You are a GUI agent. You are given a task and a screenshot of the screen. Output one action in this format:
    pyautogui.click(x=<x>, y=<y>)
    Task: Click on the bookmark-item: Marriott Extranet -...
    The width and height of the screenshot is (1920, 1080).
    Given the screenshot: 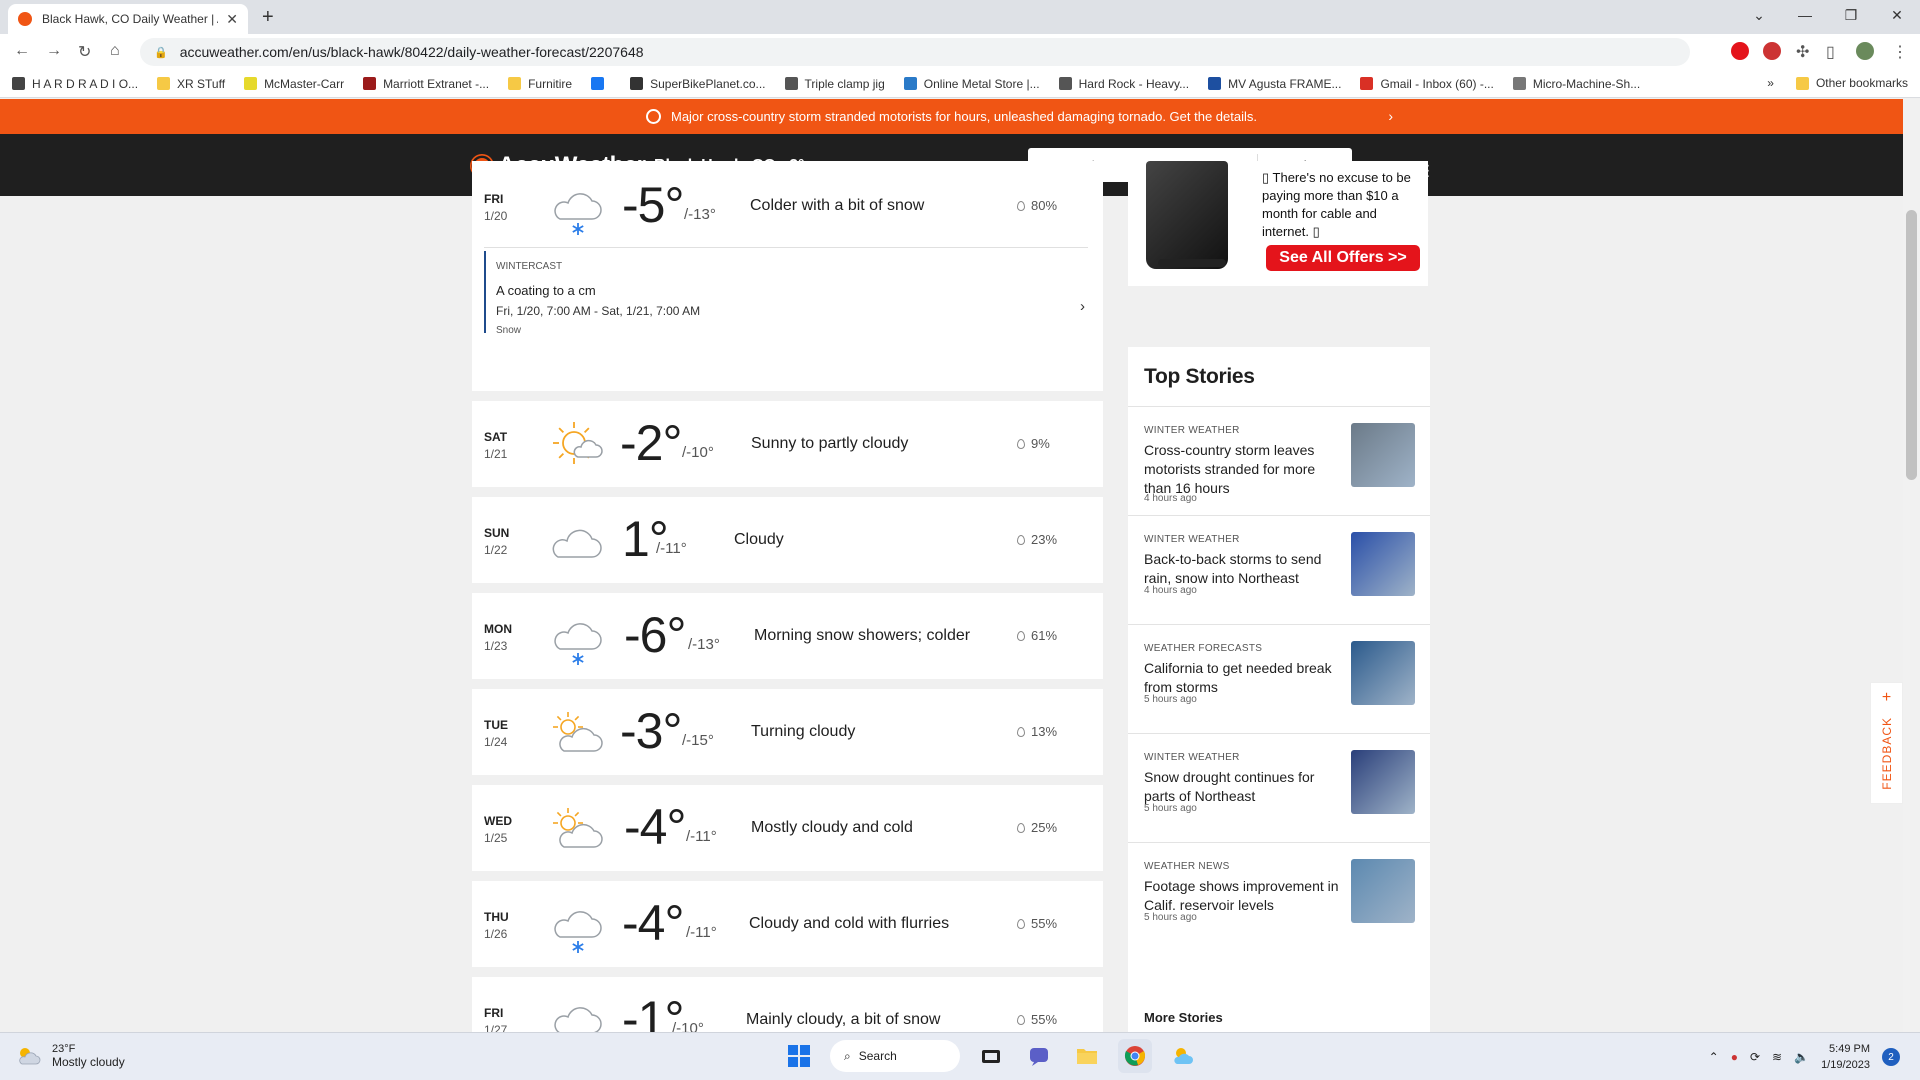 What is the action you would take?
    pyautogui.click(x=426, y=84)
    